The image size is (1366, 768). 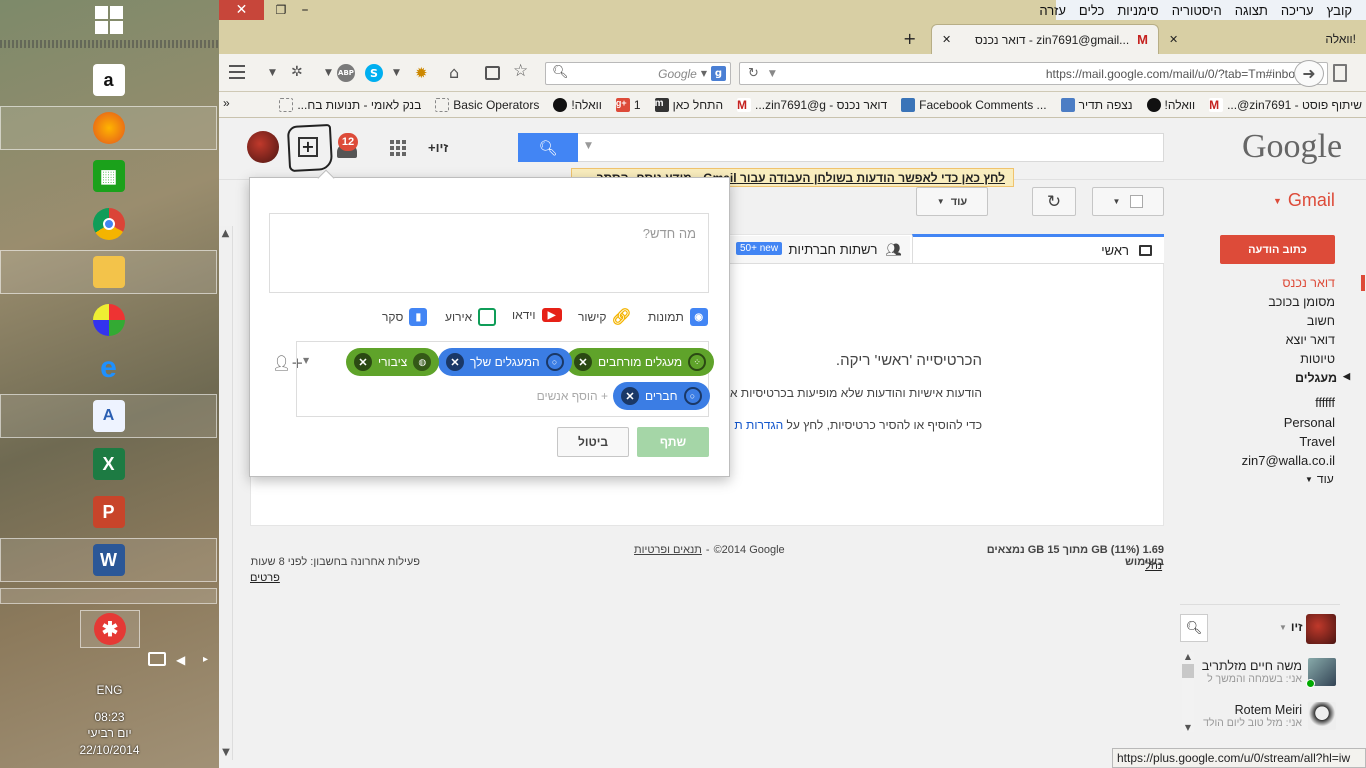 What do you see at coordinates (109, 717) in the screenshot?
I see `taskbar-time: 08:23` at bounding box center [109, 717].